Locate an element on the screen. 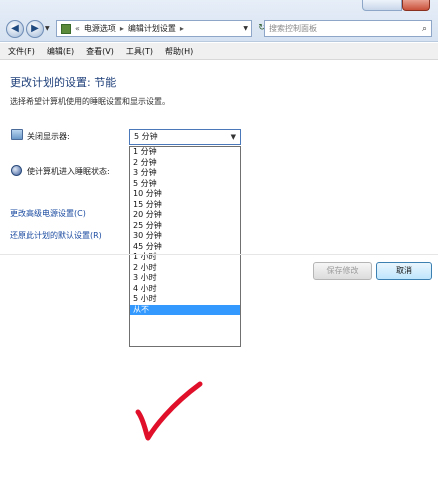  option-4-hour: 4 小时 is located at coordinates (185, 289).